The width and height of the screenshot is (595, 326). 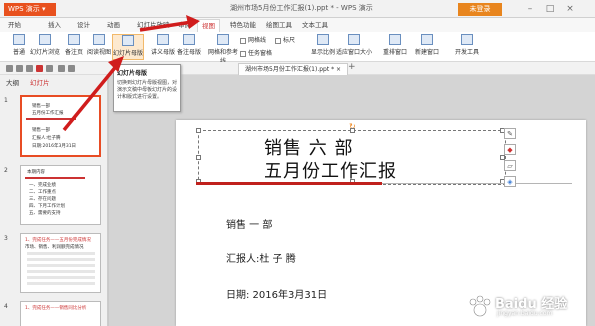 What do you see at coordinates (61, 270) in the screenshot?
I see `thumb-table` at bounding box center [61, 270].